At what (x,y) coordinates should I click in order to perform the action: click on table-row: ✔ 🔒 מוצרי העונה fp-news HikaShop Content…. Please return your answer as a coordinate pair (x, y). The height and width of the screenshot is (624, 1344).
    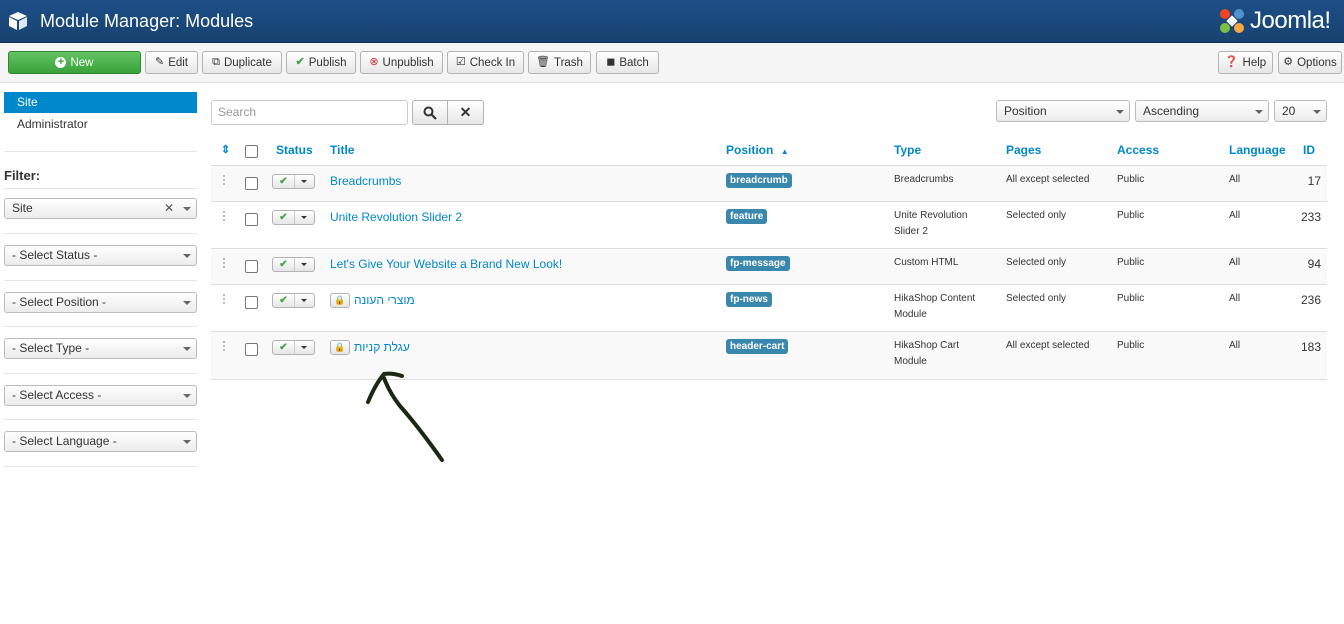
    Looking at the image, I should click on (769, 308).